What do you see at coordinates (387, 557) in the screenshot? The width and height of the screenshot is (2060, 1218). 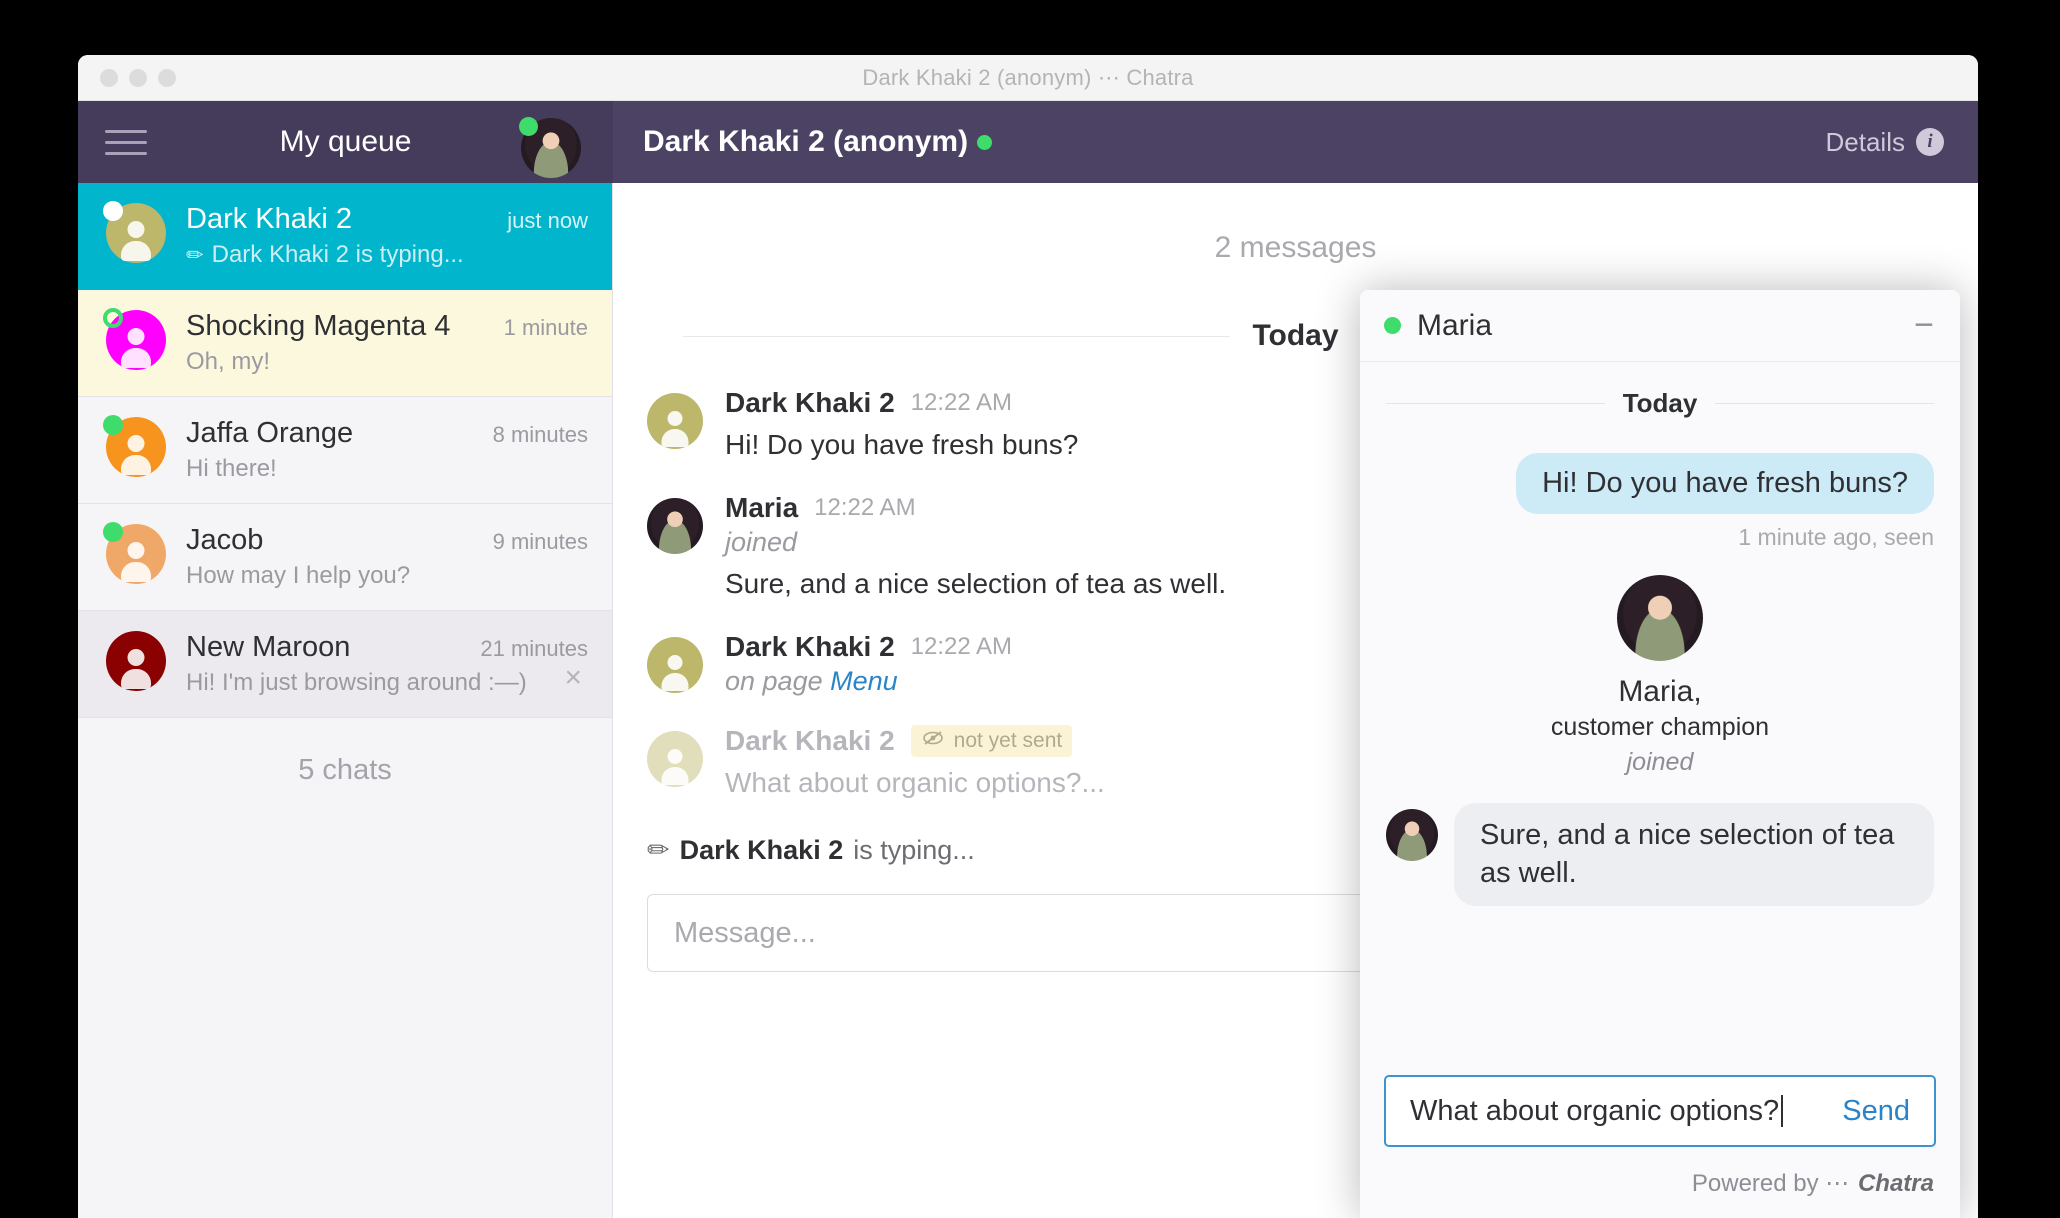 I see `chat-list-item-body: Jacob 9 minutes How may I help you?` at bounding box center [387, 557].